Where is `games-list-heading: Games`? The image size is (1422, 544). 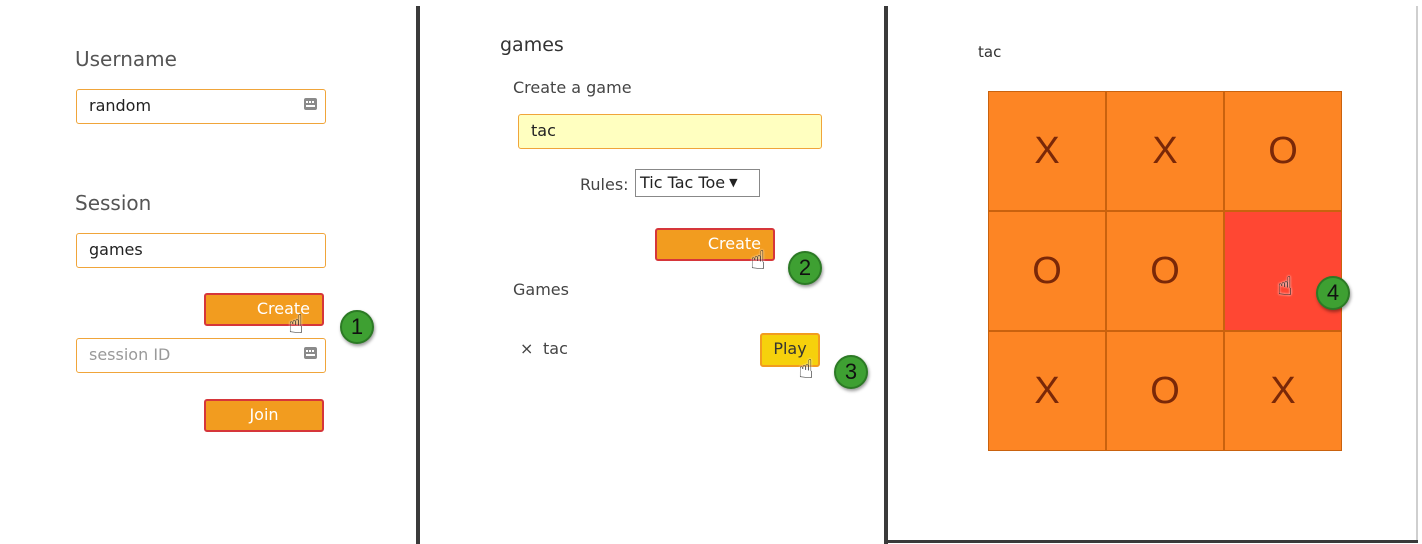
games-list-heading: Games is located at coordinates (541, 289).